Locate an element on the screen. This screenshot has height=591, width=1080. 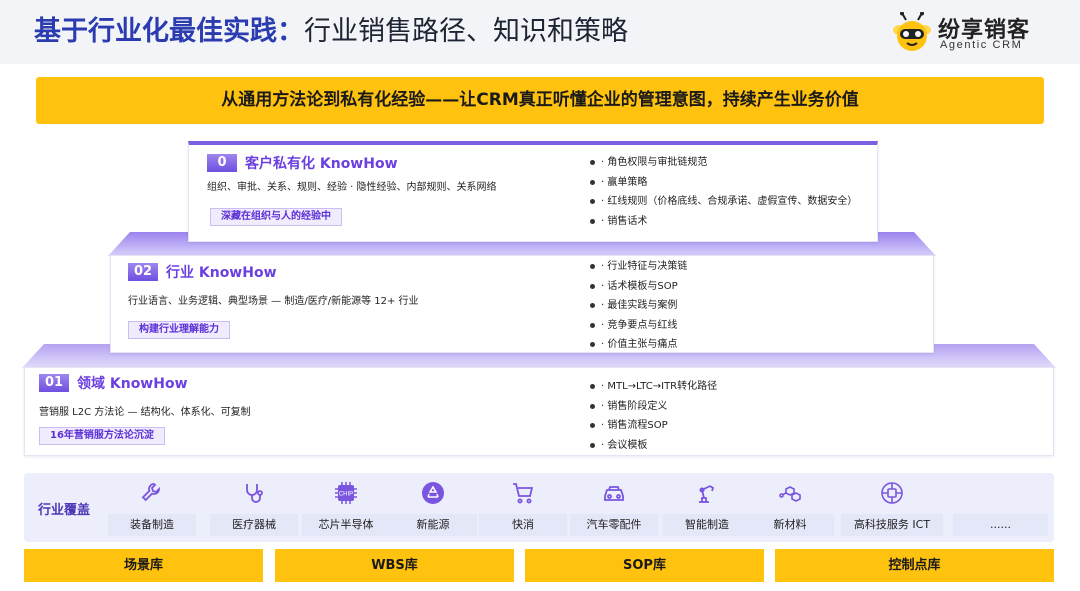
brand-tagline: Agentic CRM is located at coordinates (981, 45).